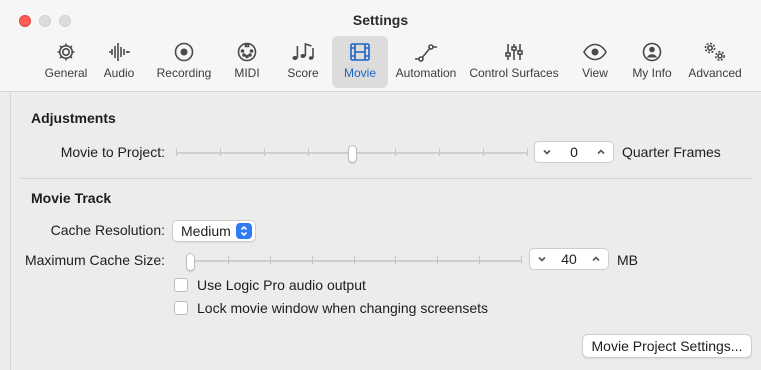 The image size is (761, 370). I want to click on tab-midi: MIDI, so click(247, 62).